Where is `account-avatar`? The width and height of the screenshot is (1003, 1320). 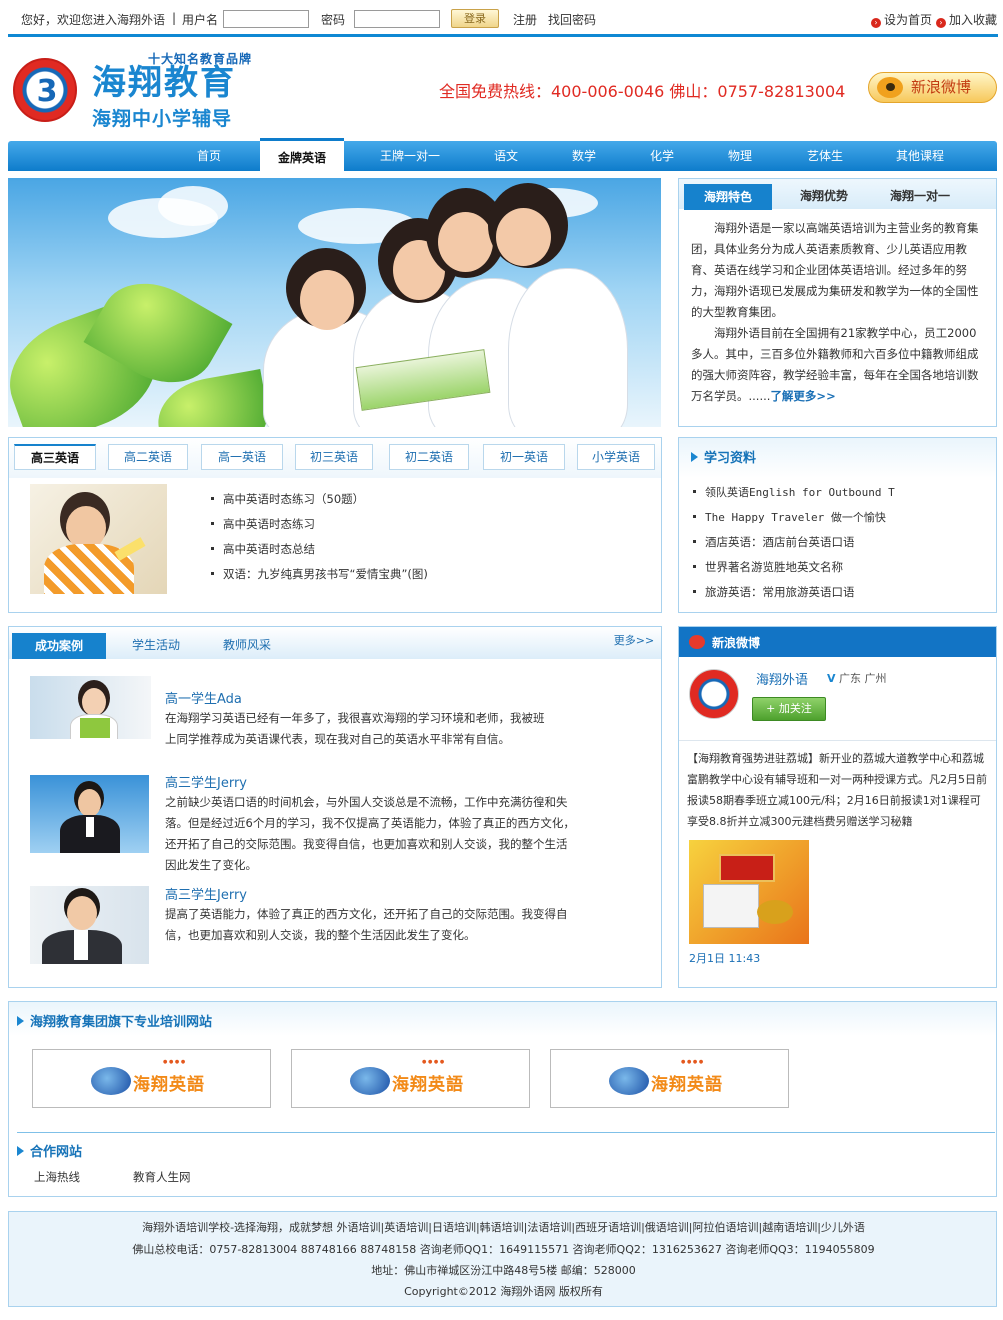 account-avatar is located at coordinates (714, 694).